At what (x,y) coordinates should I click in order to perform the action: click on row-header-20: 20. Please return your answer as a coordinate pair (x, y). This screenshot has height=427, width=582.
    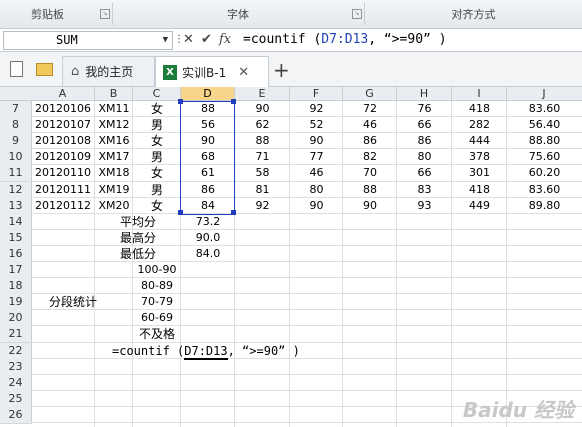
    Looking at the image, I should click on (16, 319).